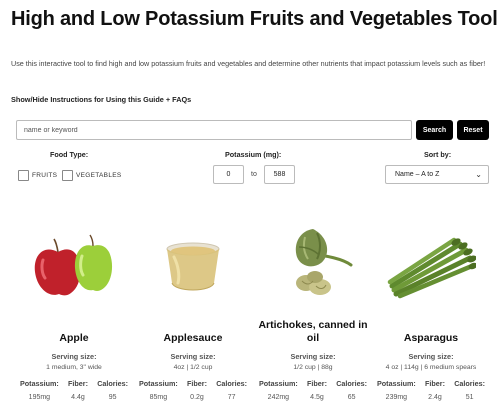 This screenshot has height=420, width=500. Describe the element at coordinates (99, 175) in the screenshot. I see `vegetables-checkbox-label: VEGETABLES` at that location.